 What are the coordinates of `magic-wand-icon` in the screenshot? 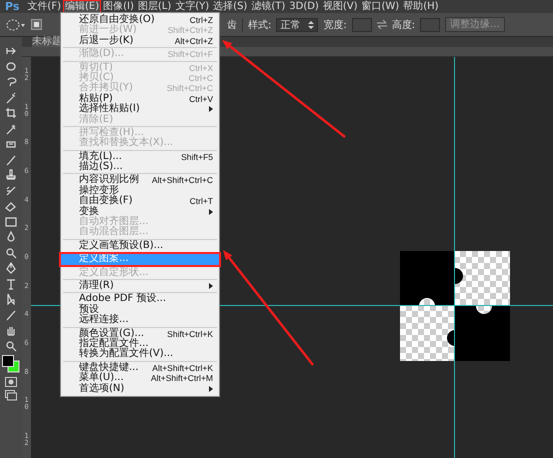 It's located at (11, 98).